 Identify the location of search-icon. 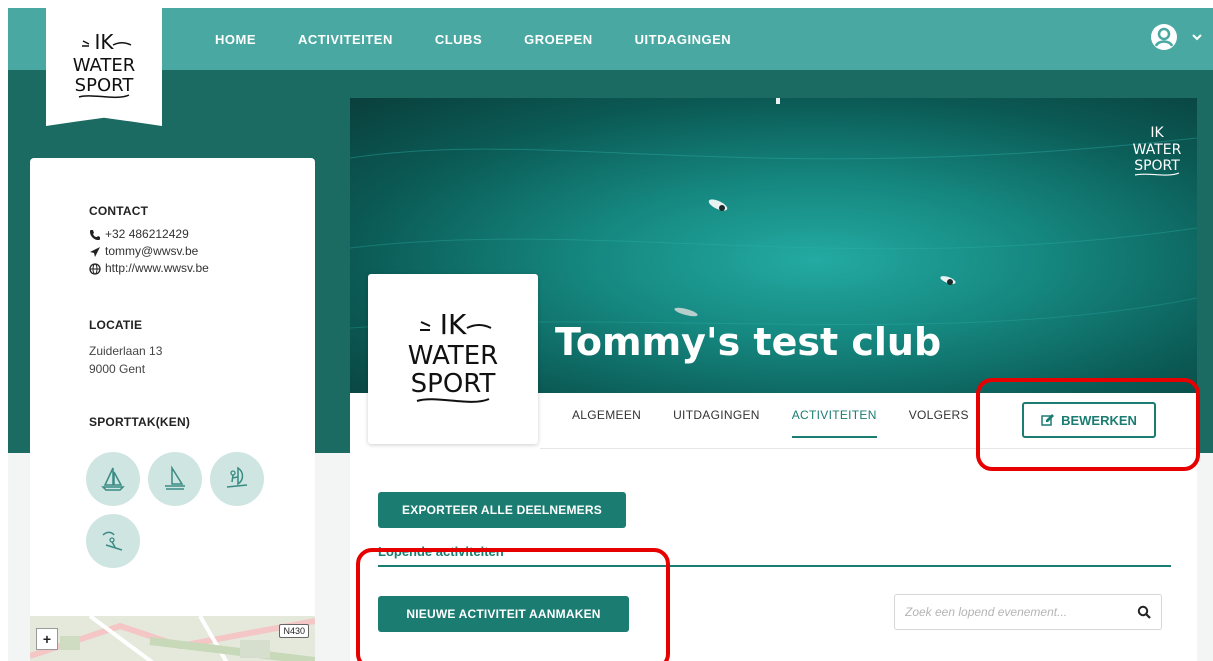
(1144, 612).